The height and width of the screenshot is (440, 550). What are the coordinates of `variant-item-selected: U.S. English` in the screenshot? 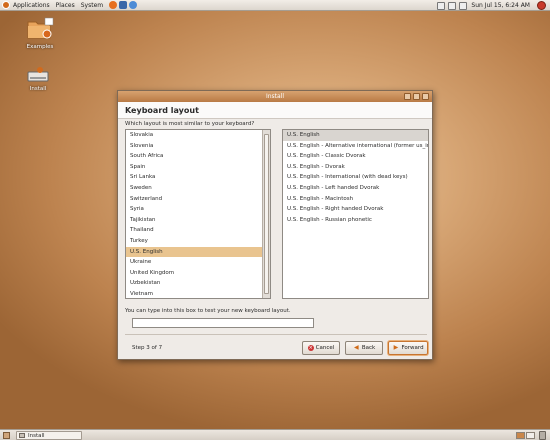 It's located at (355, 135).